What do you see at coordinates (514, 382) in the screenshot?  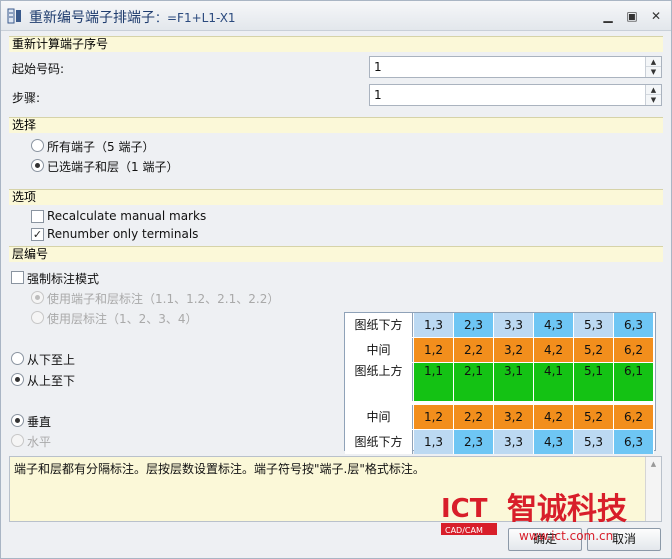 I see `preview-cell: 3,1` at bounding box center [514, 382].